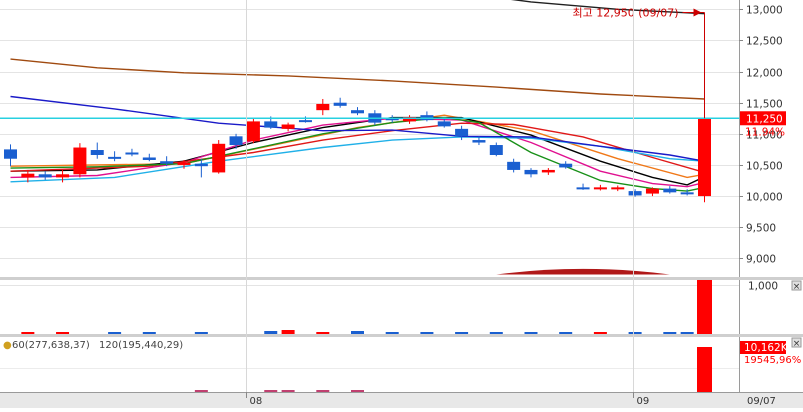 The image size is (803, 412). I want to click on price-tick-label: 11,500, so click(764, 105).